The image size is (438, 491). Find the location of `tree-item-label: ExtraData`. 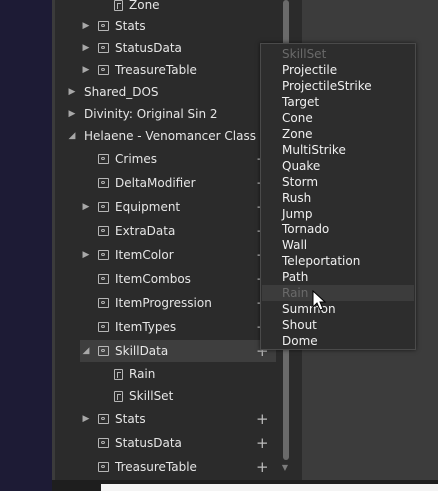

tree-item-label: ExtraData is located at coordinates (145, 231).